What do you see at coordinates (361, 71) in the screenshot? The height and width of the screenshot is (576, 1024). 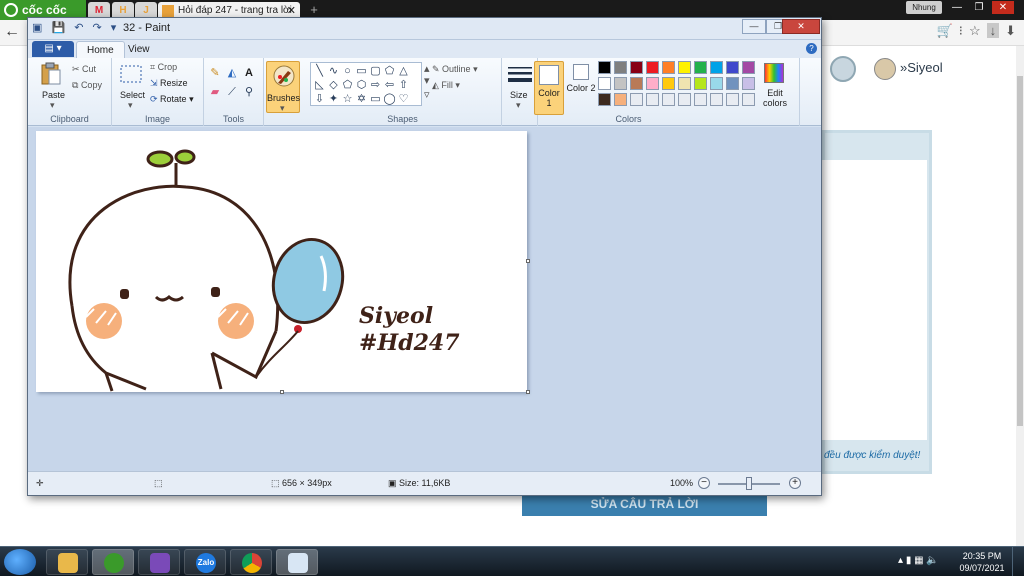 I see `rectangle-shape-icon: ▭` at bounding box center [361, 71].